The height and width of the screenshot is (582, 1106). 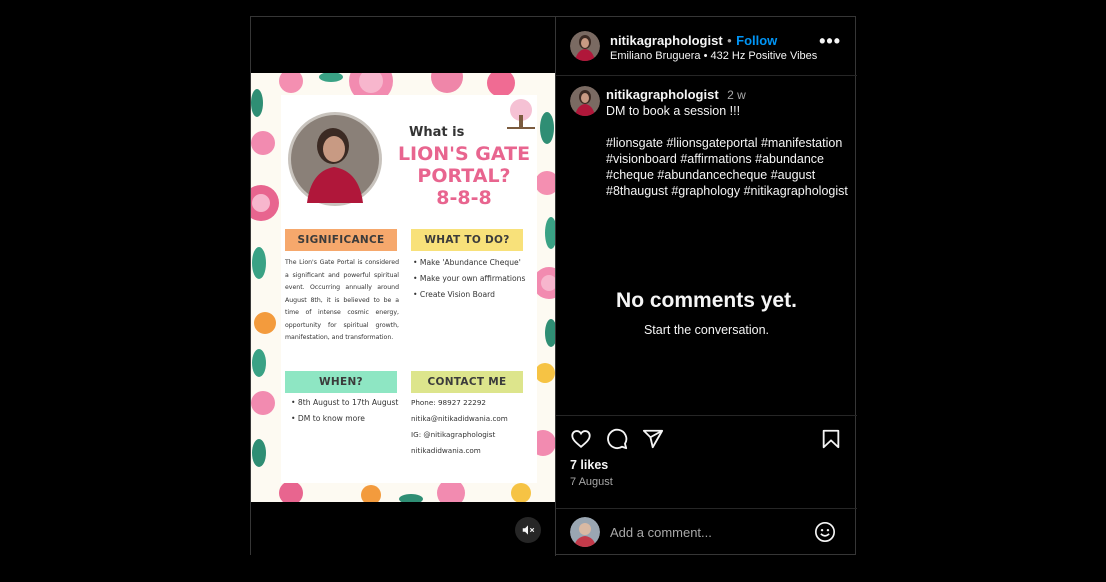 I want to click on action-bar: 7 likes 7 August, so click(x=706, y=461).